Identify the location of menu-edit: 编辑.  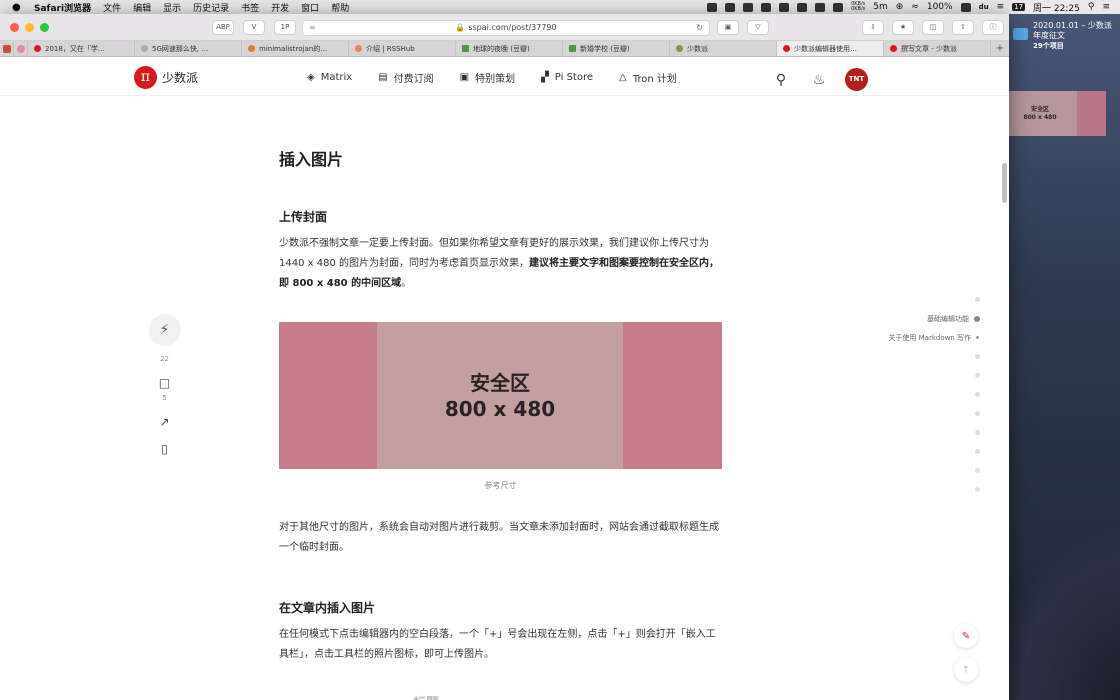
(142, 7).